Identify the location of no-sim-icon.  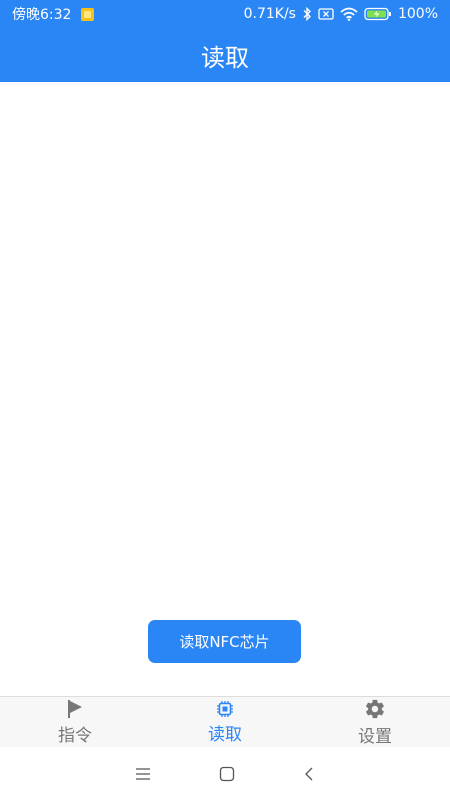
(326, 14).